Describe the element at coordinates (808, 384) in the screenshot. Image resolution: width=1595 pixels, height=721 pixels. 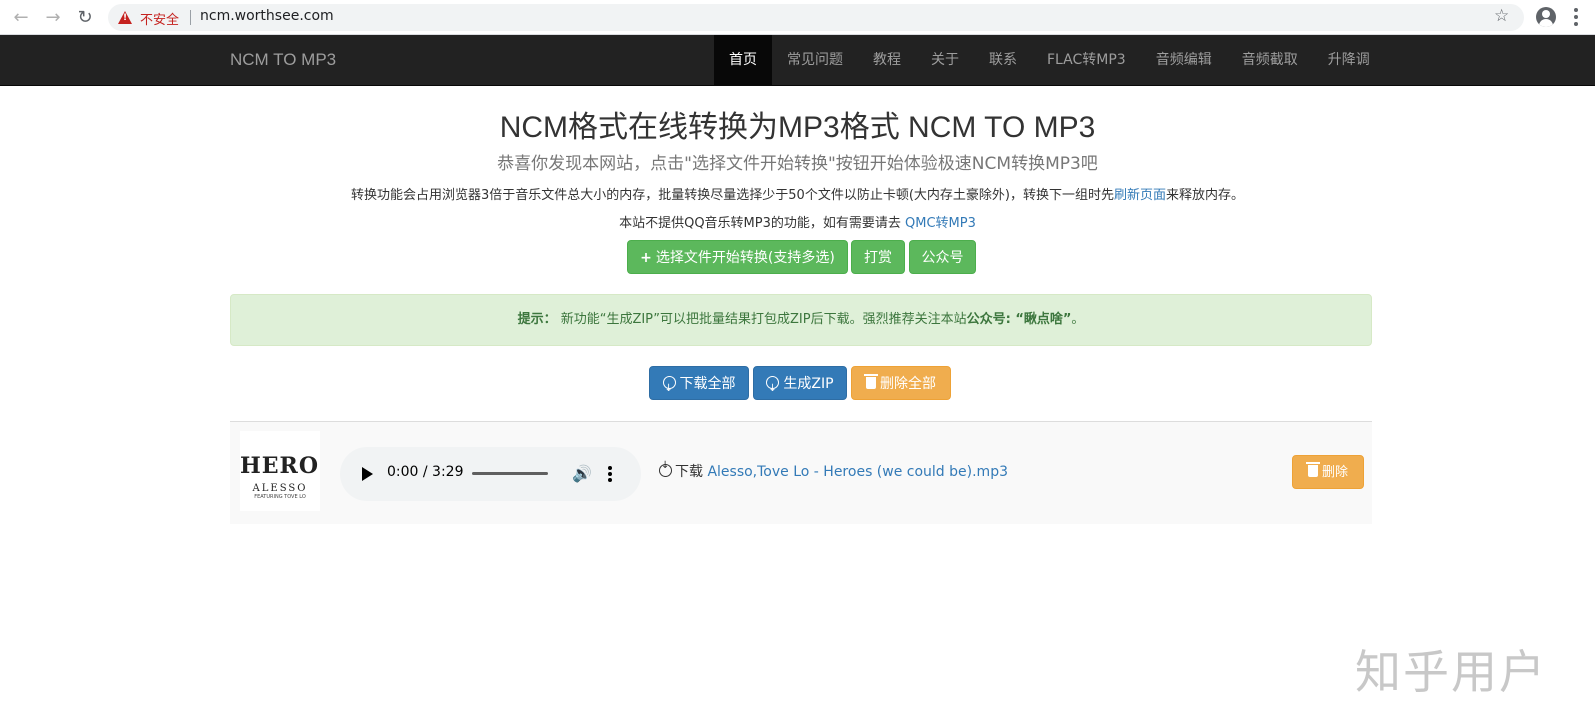
I see `generate-zip-label: 生成ZIP` at that location.